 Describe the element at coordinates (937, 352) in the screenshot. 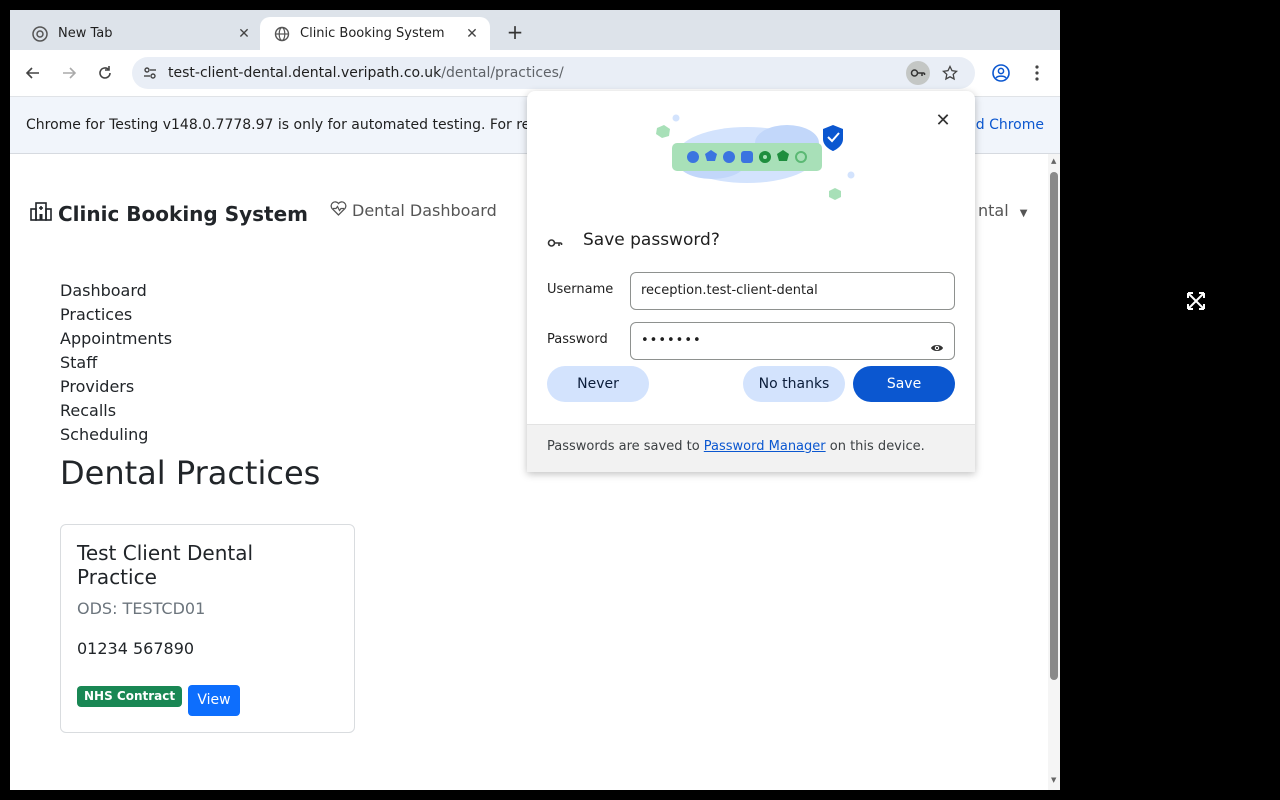

I see `eye-icon` at that location.